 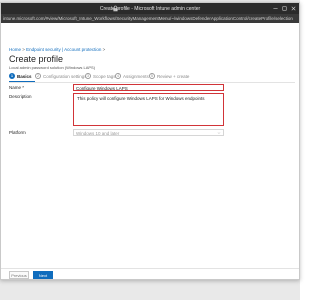 I want to click on breadcrumb-endpoint-security: Endpoint security | Account protection, so click(x=63, y=49).